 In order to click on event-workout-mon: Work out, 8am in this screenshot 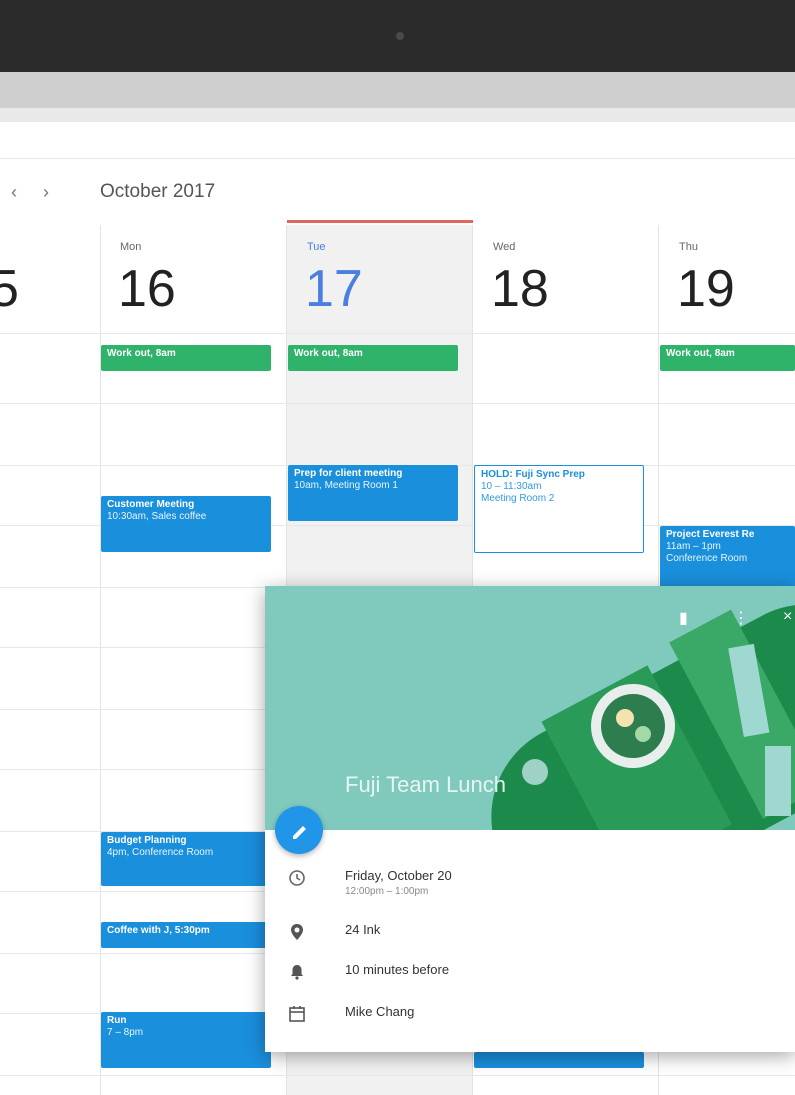, I will do `click(186, 358)`.